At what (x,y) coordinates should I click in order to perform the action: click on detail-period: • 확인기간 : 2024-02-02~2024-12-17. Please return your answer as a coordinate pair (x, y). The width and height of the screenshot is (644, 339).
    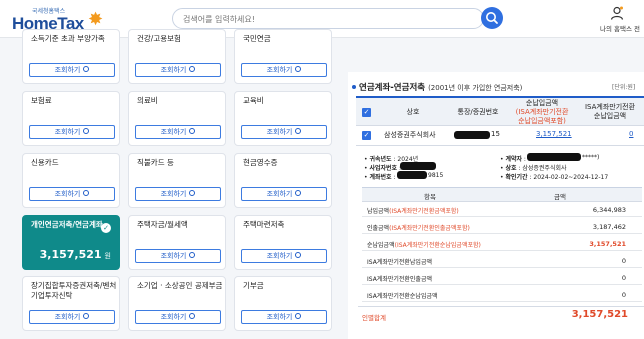
    Looking at the image, I should click on (554, 177).